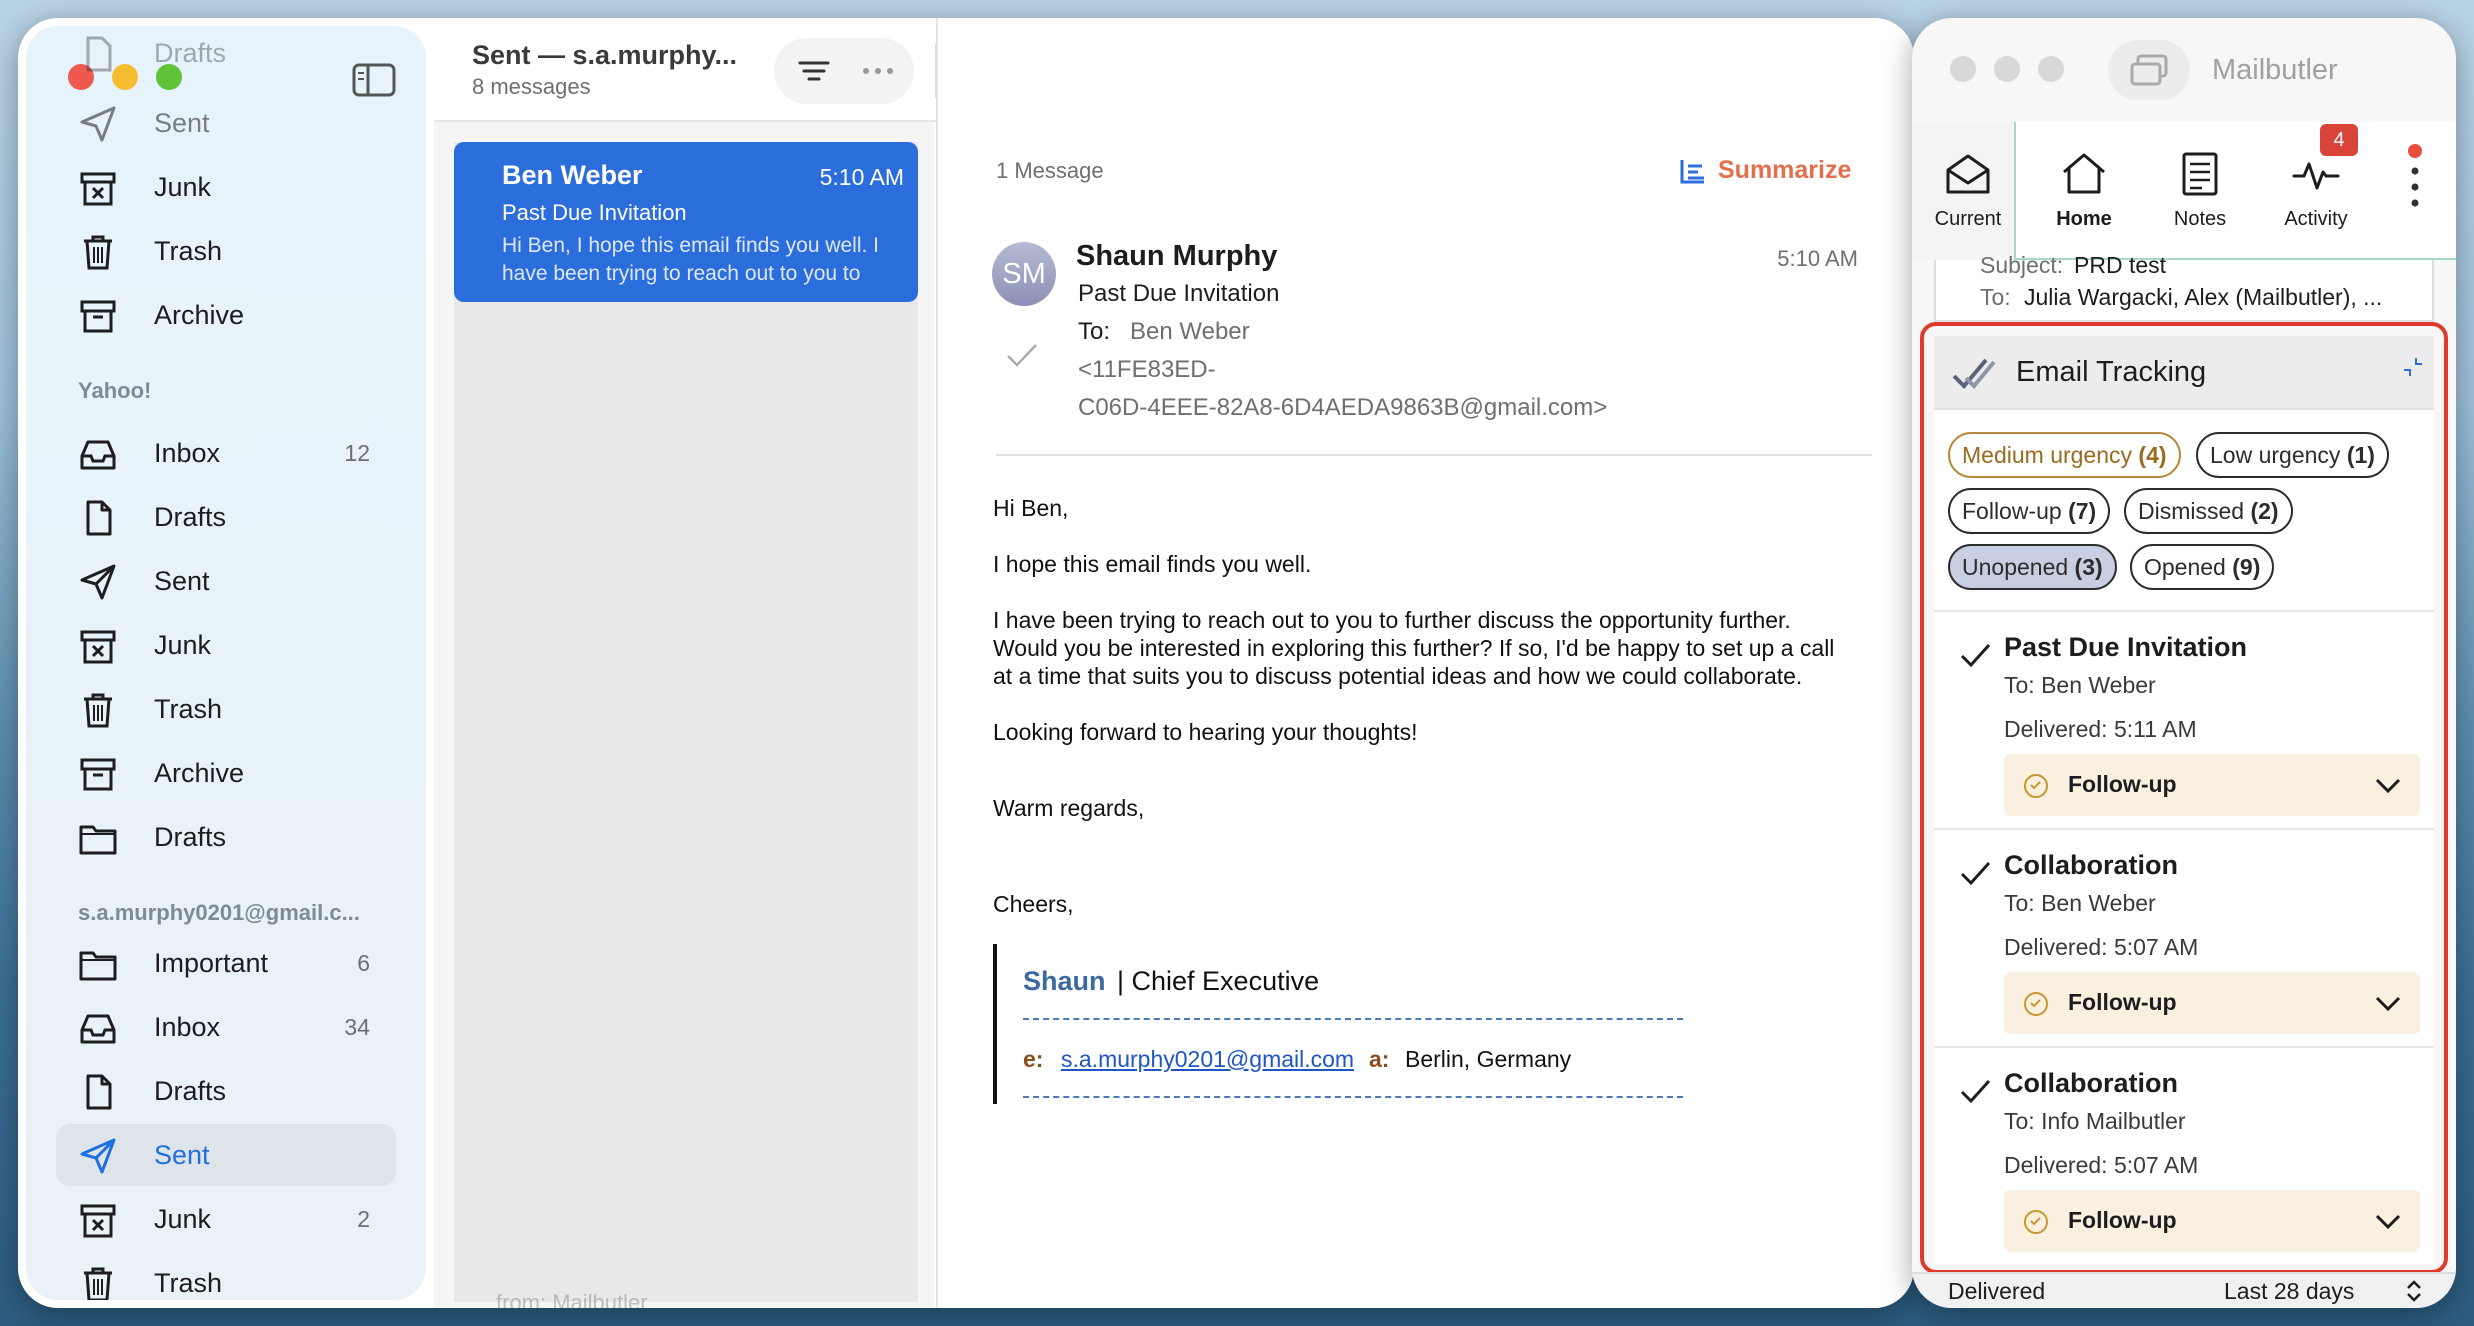 This screenshot has width=2474, height=1326. I want to click on date-range-select: Last 28 days, so click(2327, 1291).